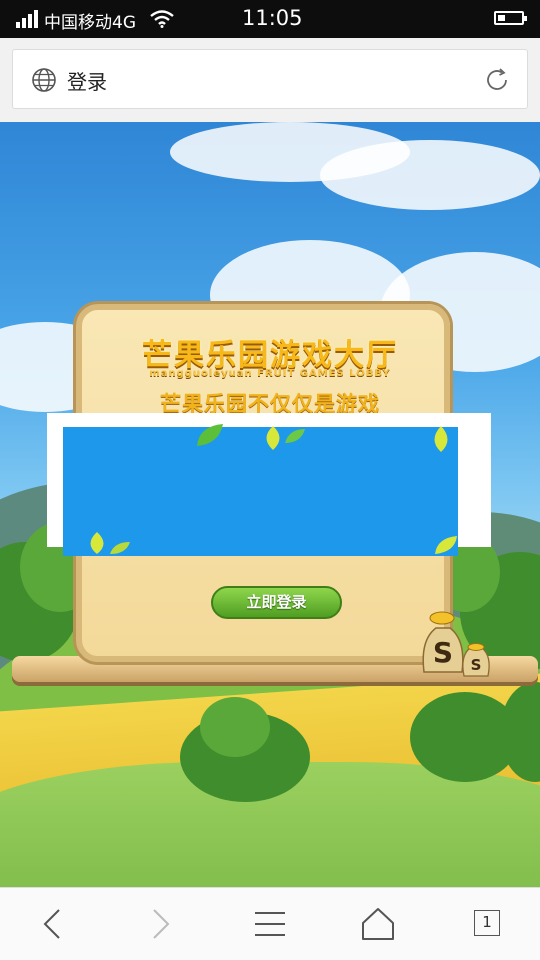 Image resolution: width=540 pixels, height=960 pixels. Describe the element at coordinates (87, 82) in the screenshot. I see `page-title: 登录` at that location.